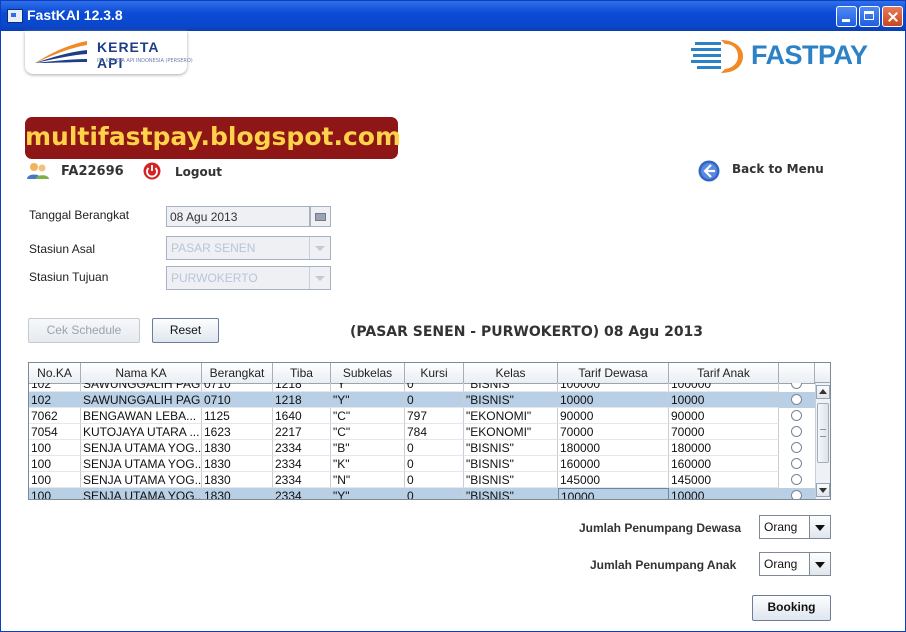 The image size is (906, 632). Describe the element at coordinates (237, 400) in the screenshot. I see `cell-berangkat: 0710` at that location.